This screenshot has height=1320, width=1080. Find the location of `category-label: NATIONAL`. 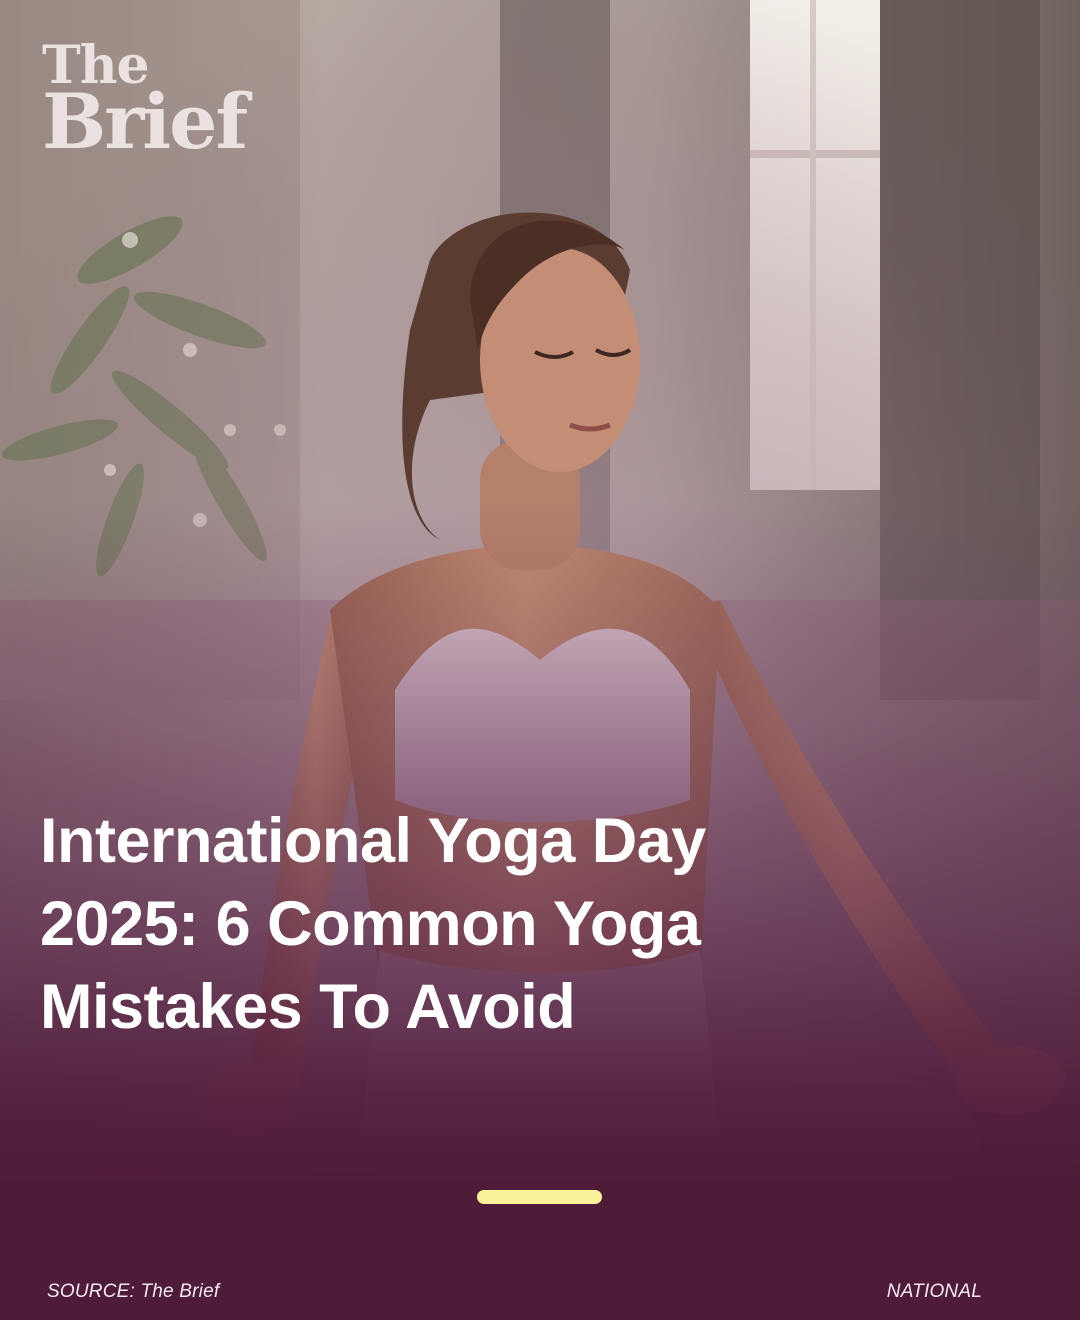

category-label: NATIONAL is located at coordinates (934, 1291).